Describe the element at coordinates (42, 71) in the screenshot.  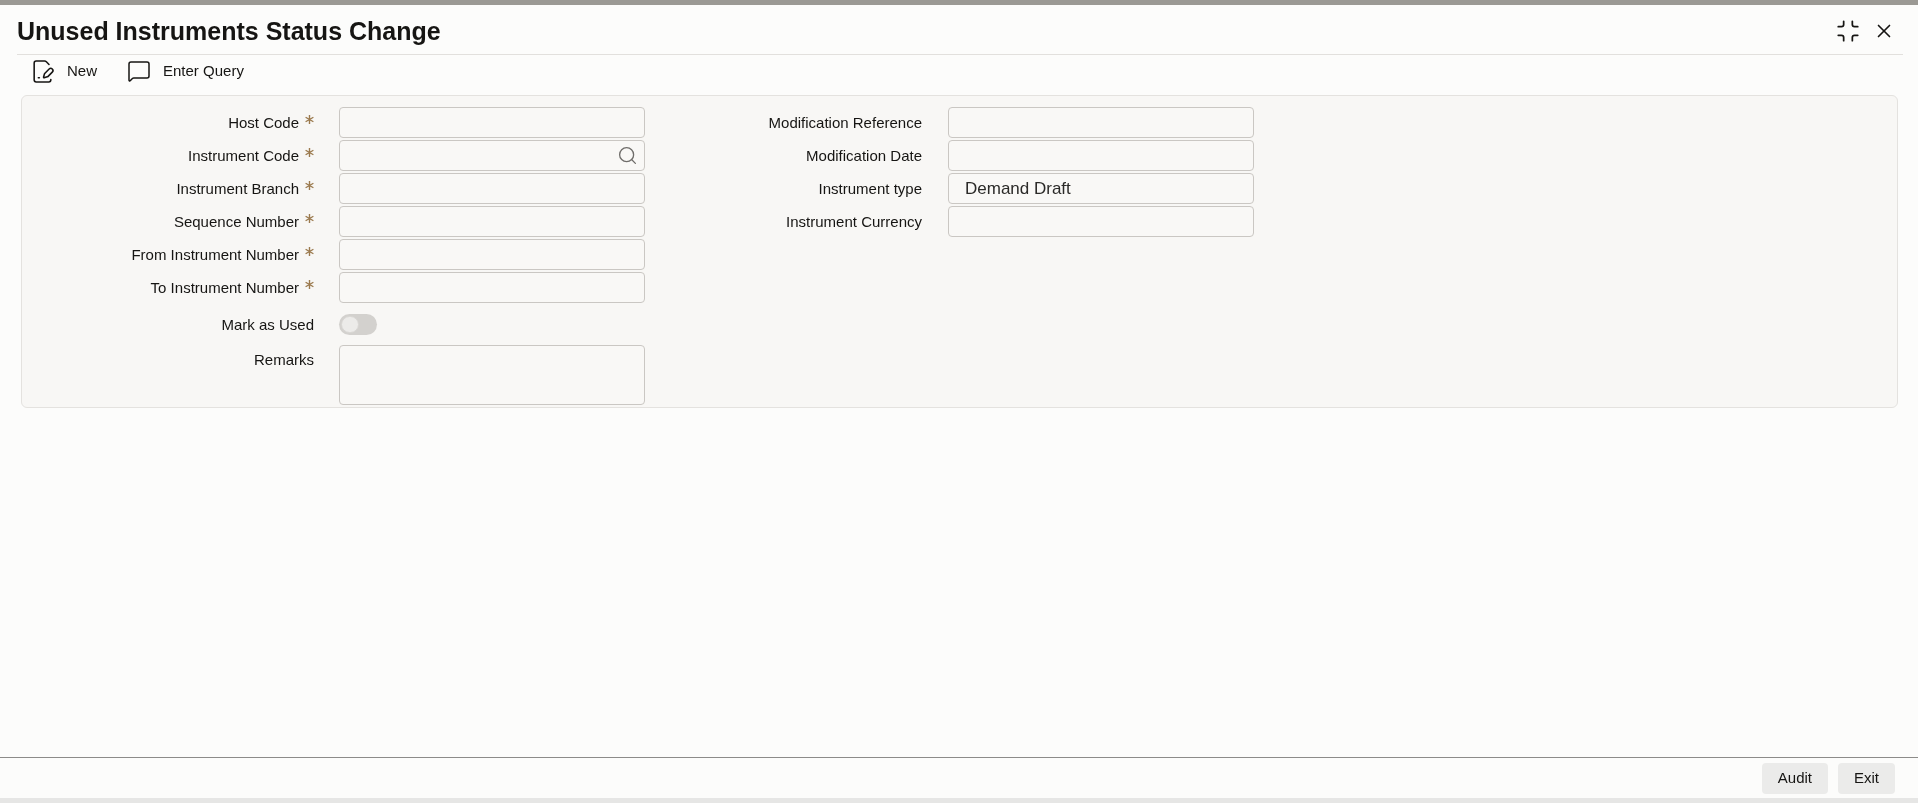
I see `document-edit-icon` at that location.